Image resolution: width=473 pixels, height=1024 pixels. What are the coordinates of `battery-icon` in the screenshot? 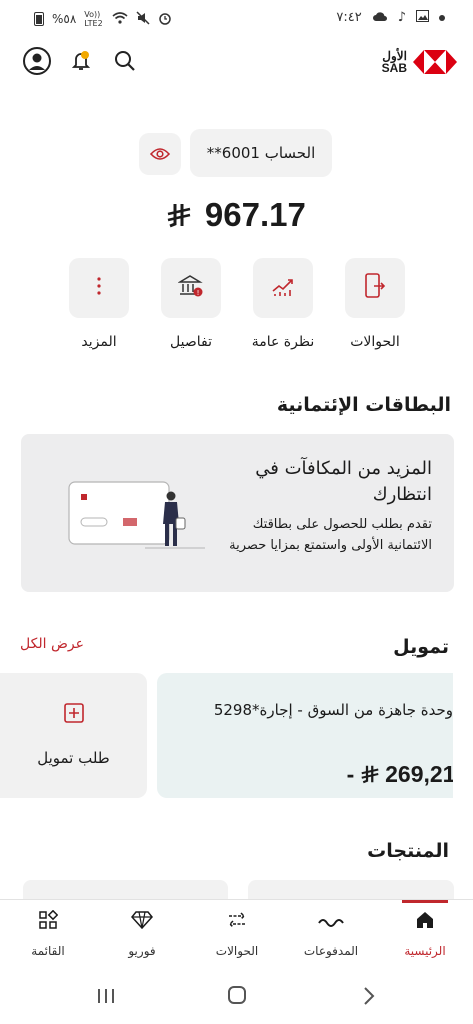 It's located at (39, 19).